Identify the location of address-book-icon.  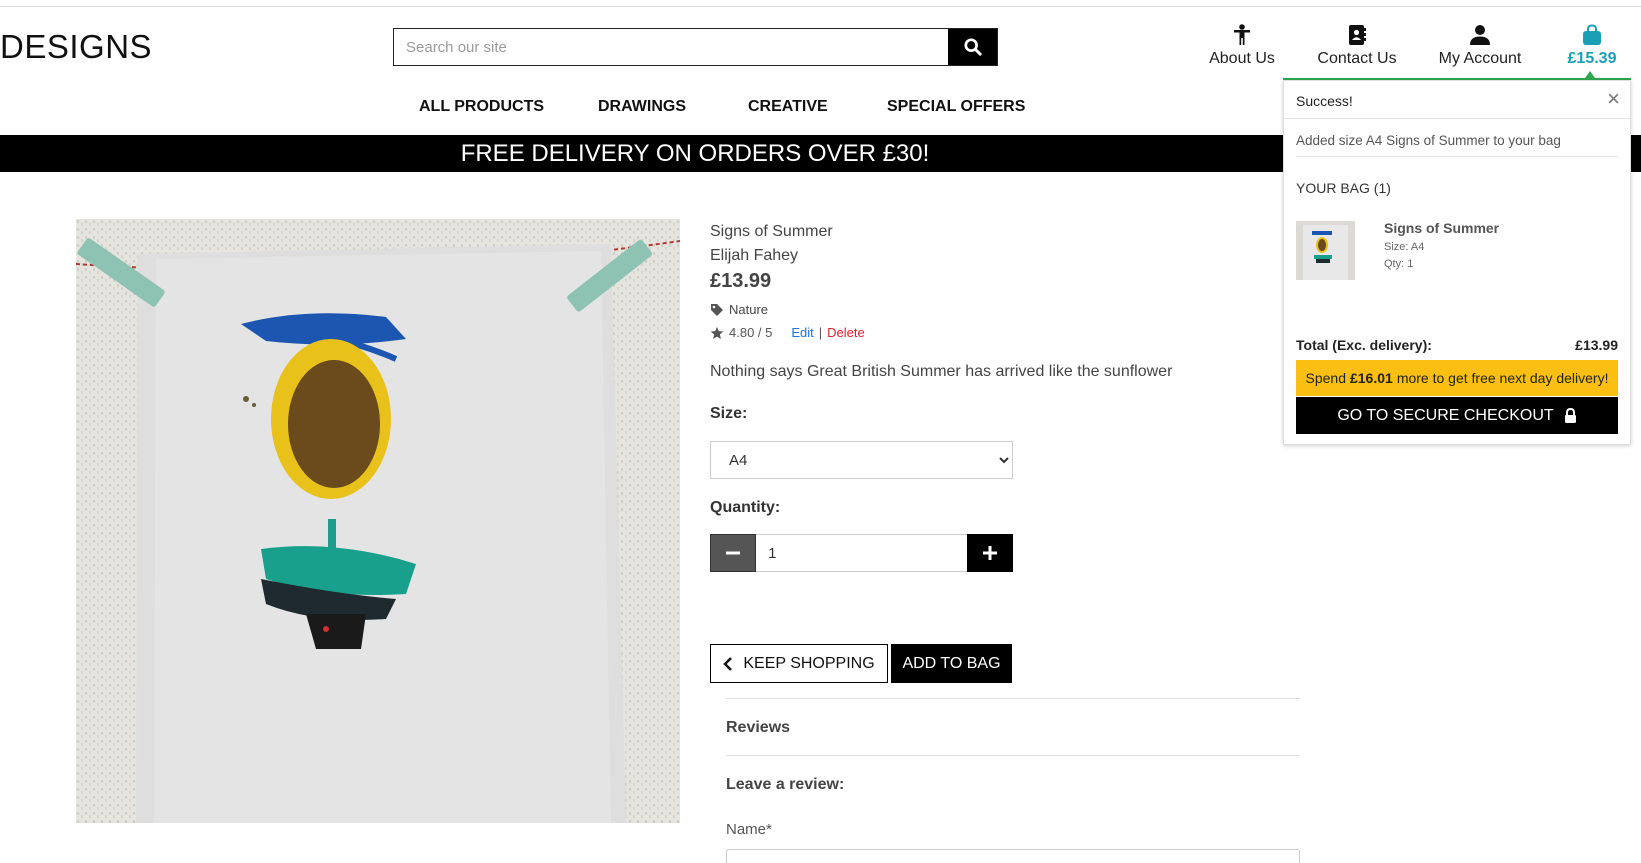
(1357, 35).